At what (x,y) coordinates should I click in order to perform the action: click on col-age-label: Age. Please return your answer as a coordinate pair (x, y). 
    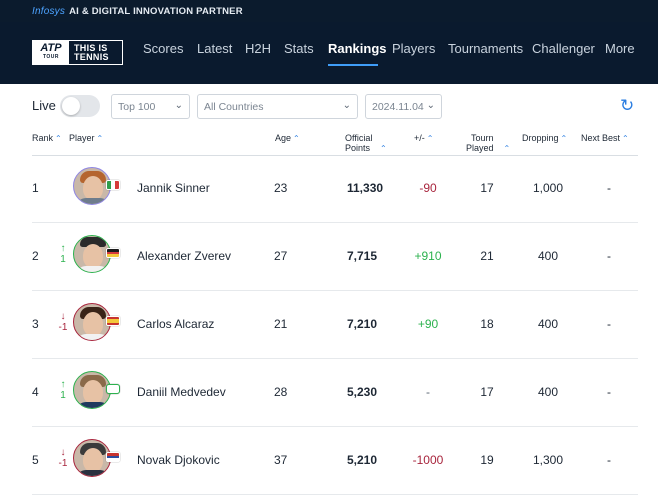
    Looking at the image, I should click on (283, 138).